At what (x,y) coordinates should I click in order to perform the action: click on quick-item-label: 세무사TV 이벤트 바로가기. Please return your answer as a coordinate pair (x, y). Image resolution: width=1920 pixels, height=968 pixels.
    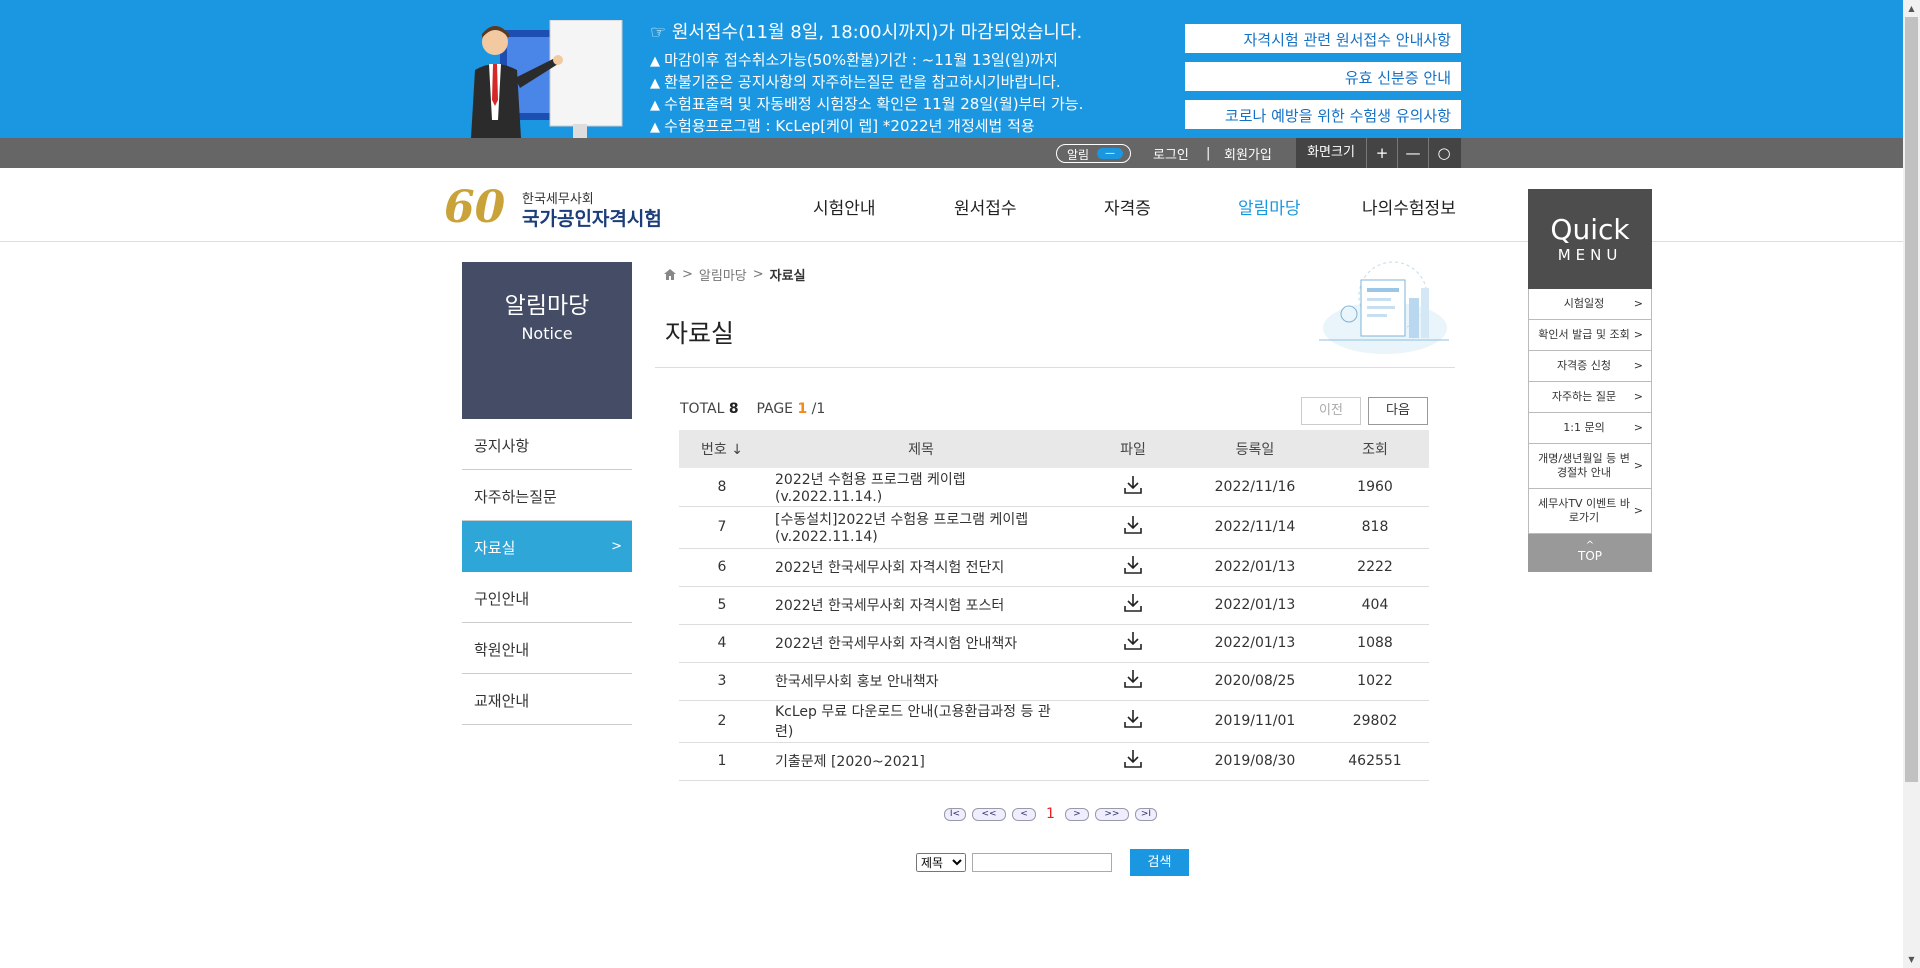
    Looking at the image, I should click on (1584, 510).